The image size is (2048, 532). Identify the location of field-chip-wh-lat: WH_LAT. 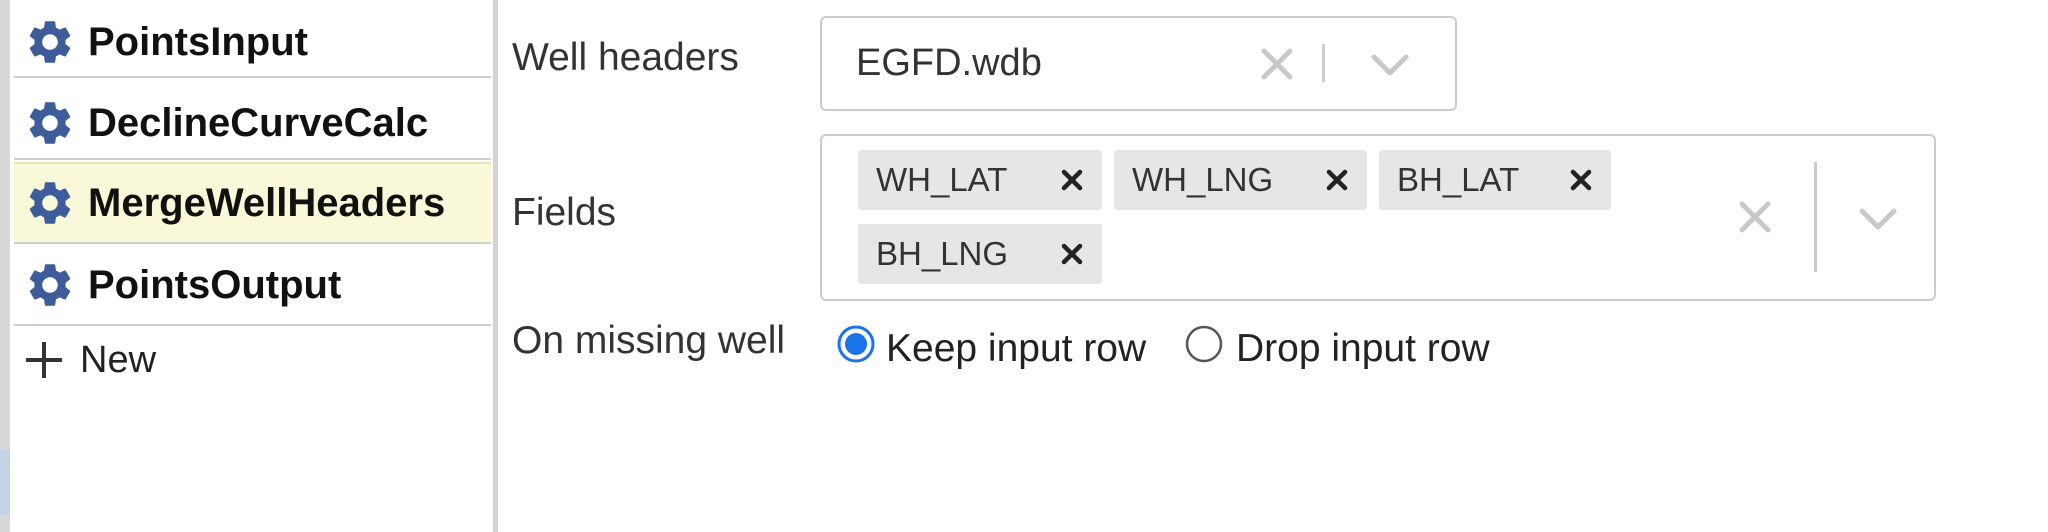
(980, 180).